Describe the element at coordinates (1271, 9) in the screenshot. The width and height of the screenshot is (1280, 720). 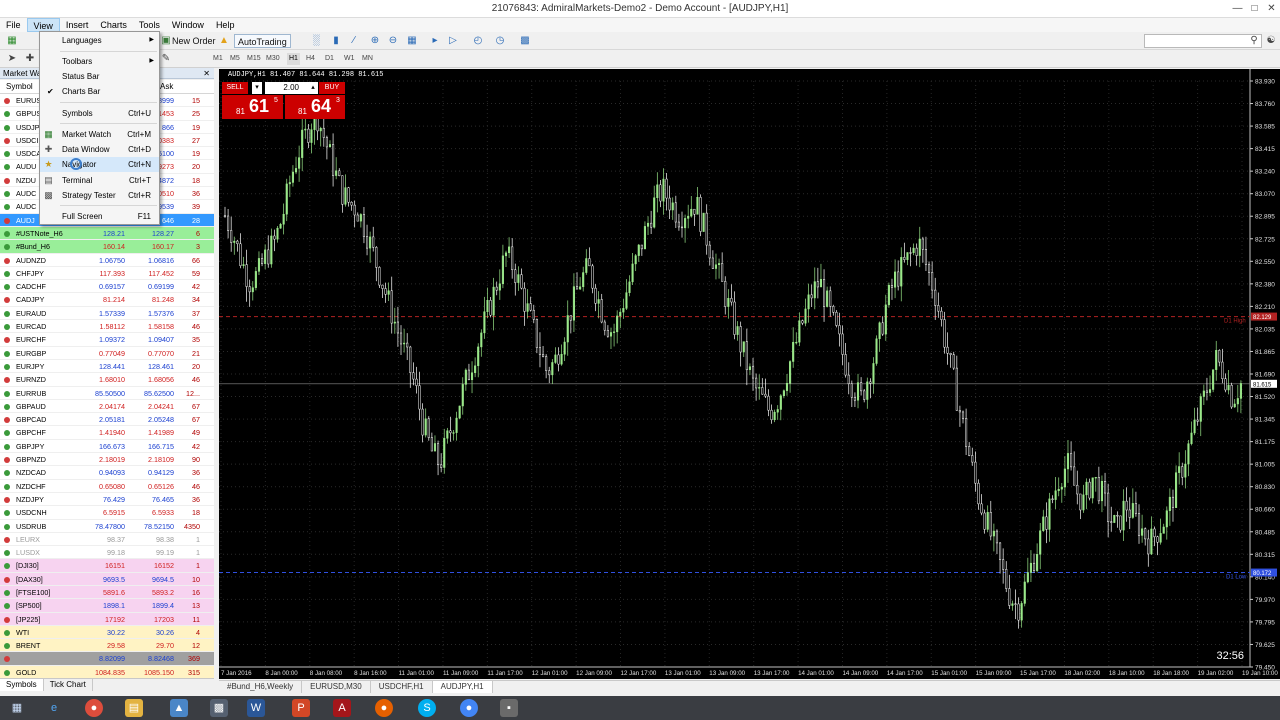
I see `close-icon: ✕` at that location.